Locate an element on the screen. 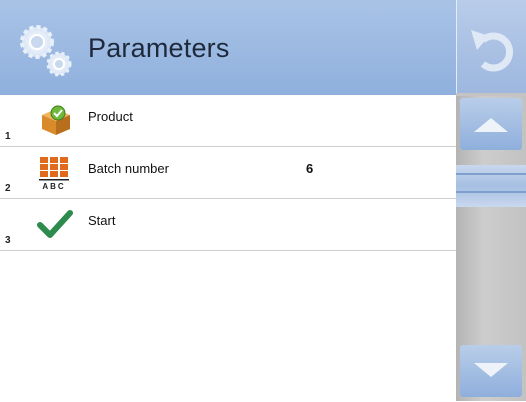 This screenshot has height=402, width=526. item-number: 2 is located at coordinates (8, 188).